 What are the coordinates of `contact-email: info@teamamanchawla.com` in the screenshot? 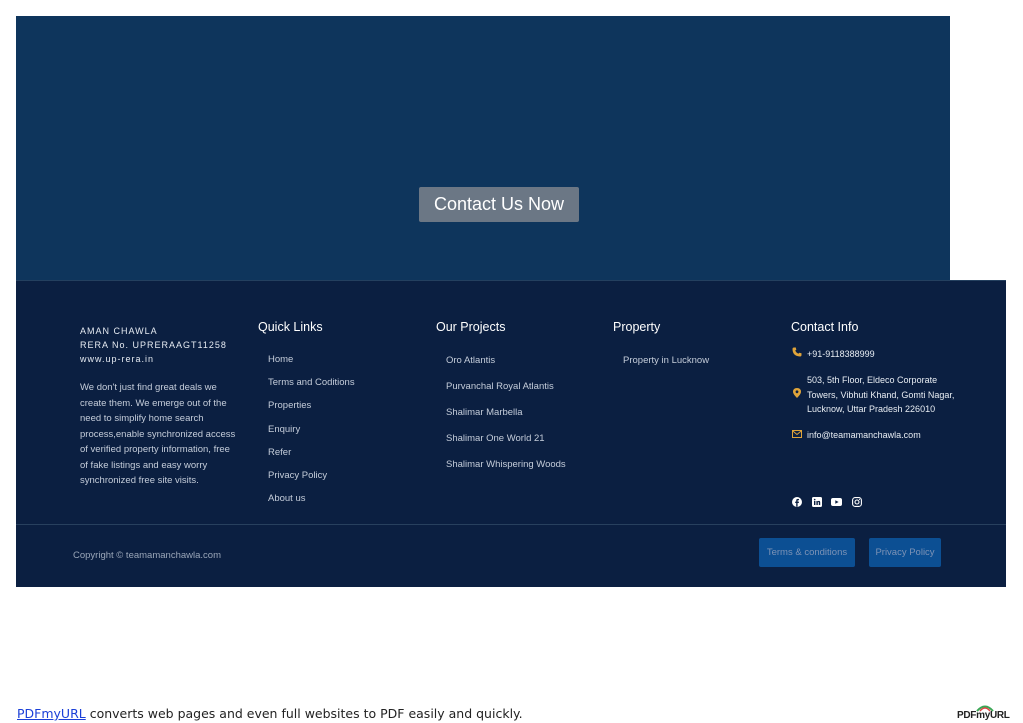 It's located at (856, 435).